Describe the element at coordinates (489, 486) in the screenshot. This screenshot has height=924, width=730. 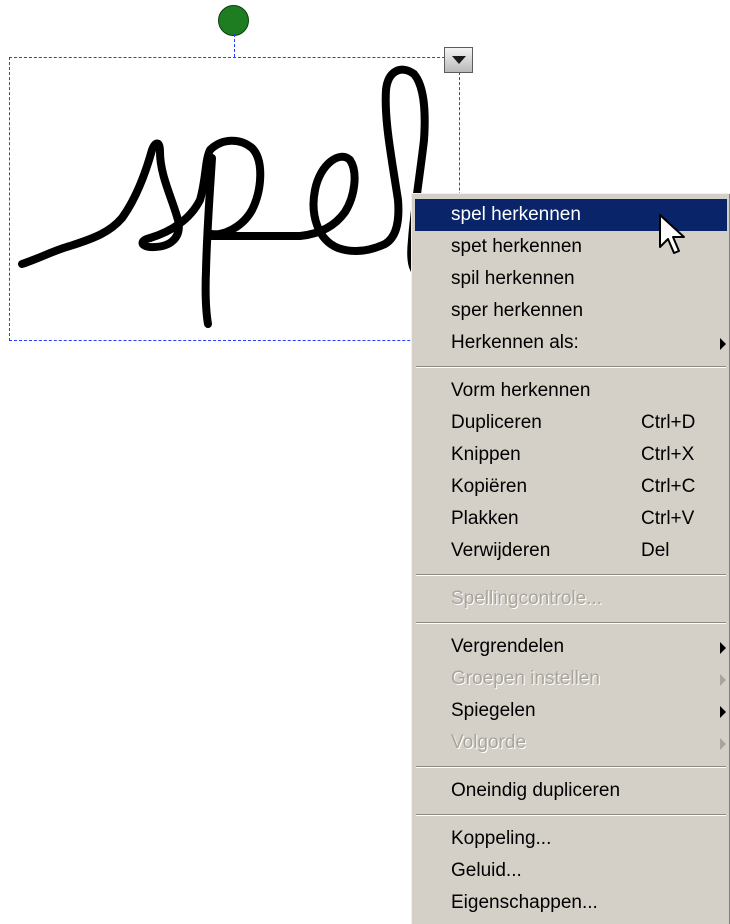
I see `menu-item-label: Kopiëren` at that location.